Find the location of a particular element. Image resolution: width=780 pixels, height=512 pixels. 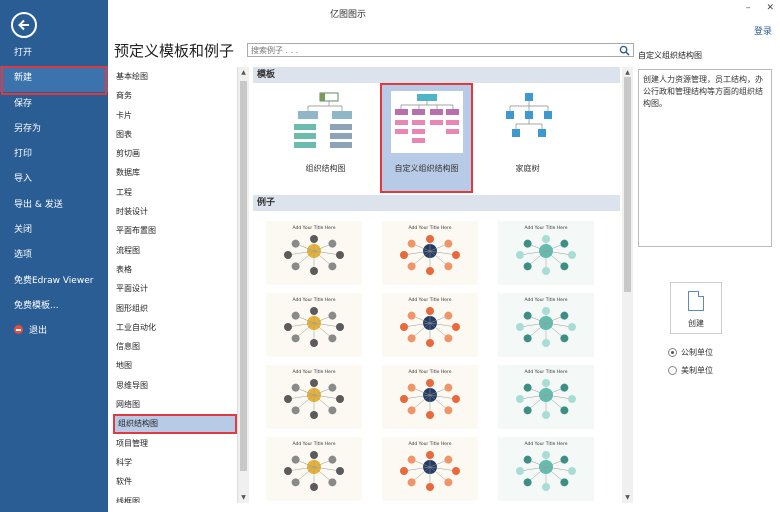

templates-header: 模板 is located at coordinates (436, 75).